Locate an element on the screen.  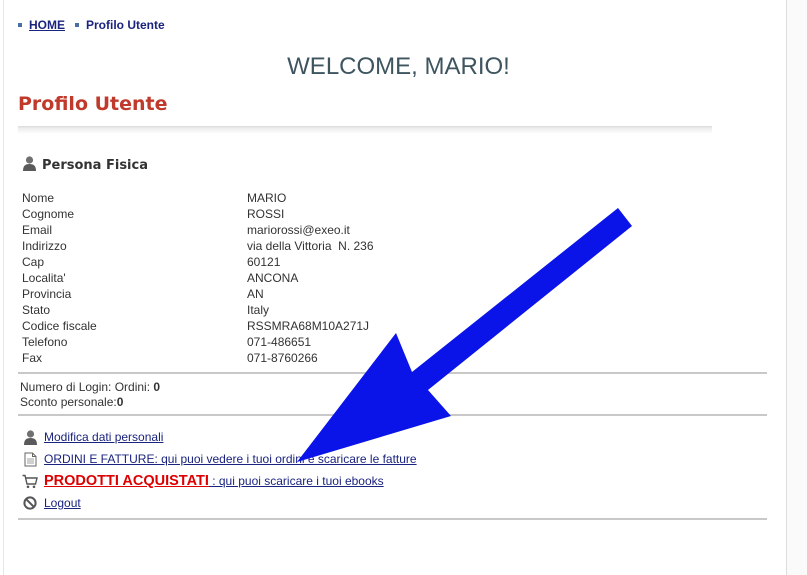
field-label: Localita' is located at coordinates (44, 278).